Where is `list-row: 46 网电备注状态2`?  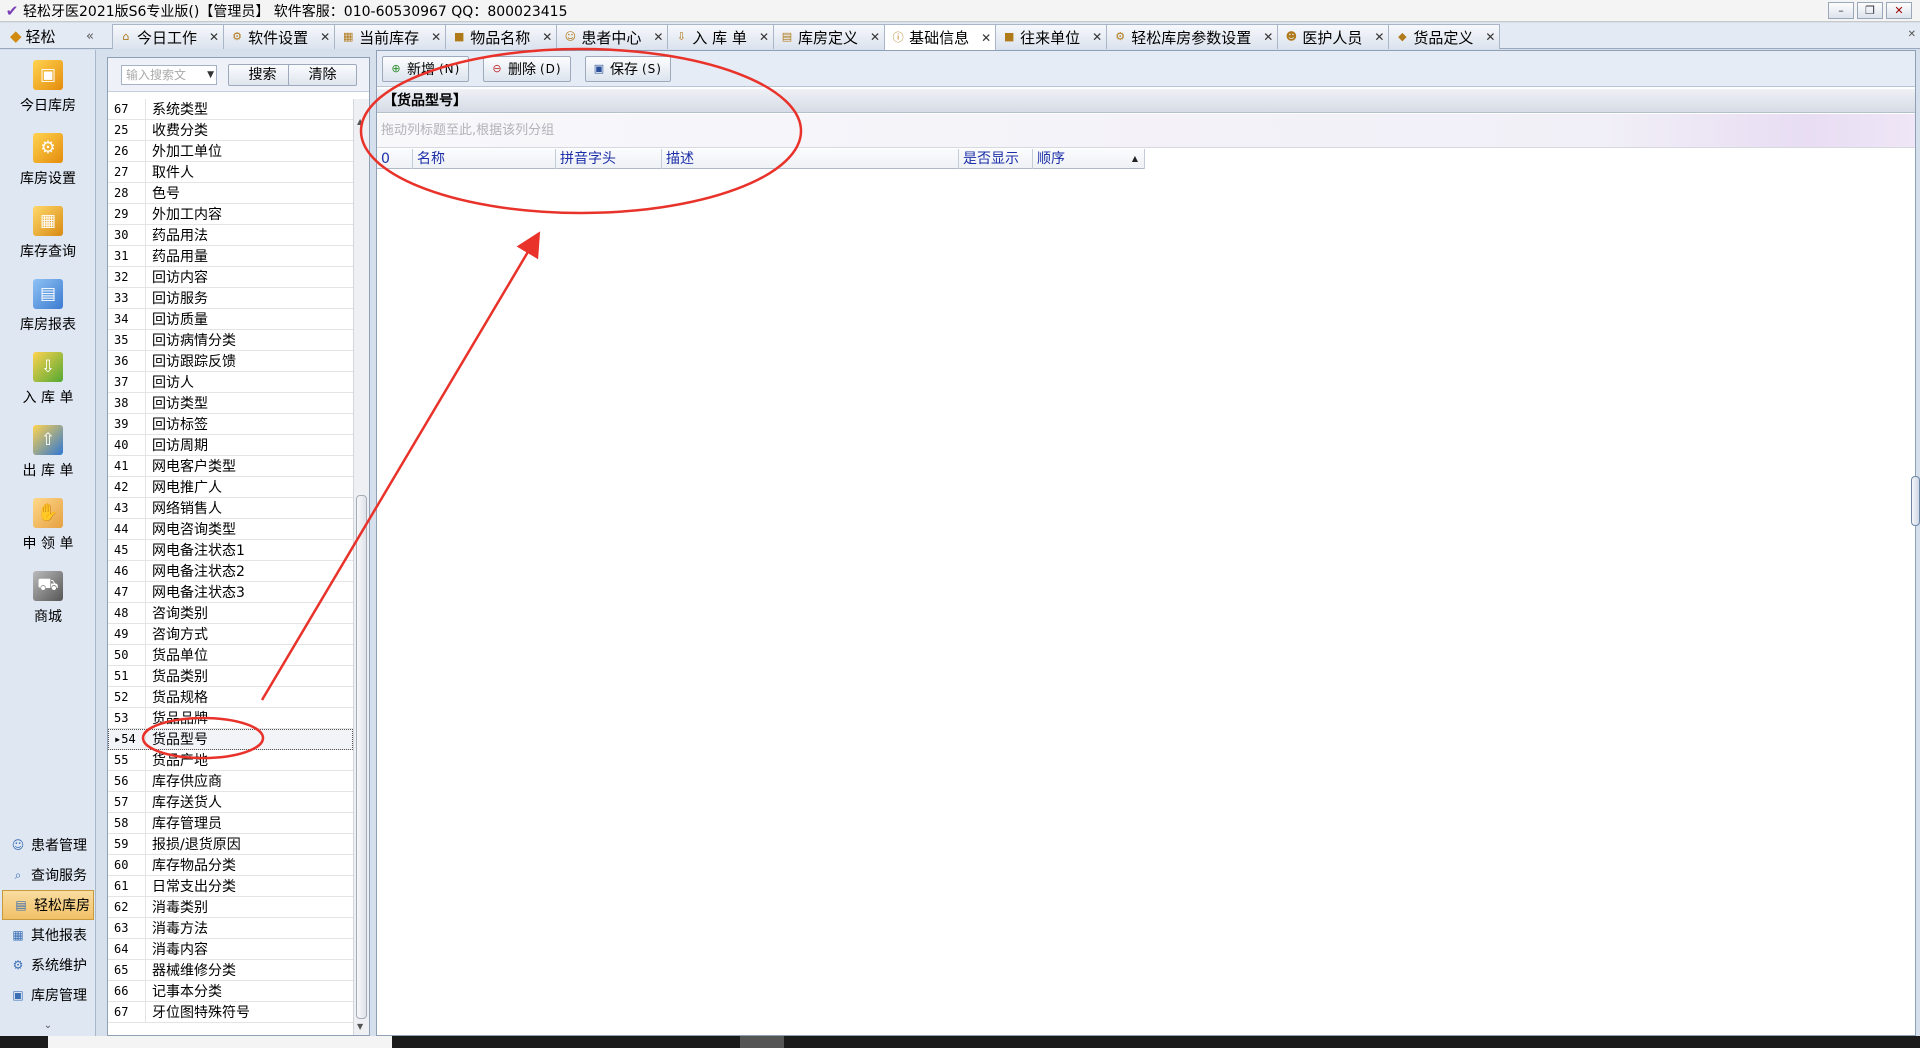
list-row: 46 网电备注状态2 is located at coordinates (230, 571).